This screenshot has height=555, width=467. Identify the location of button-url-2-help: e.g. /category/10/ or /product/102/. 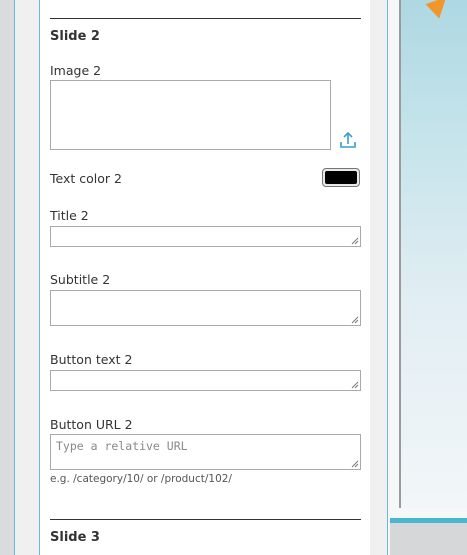
(141, 479).